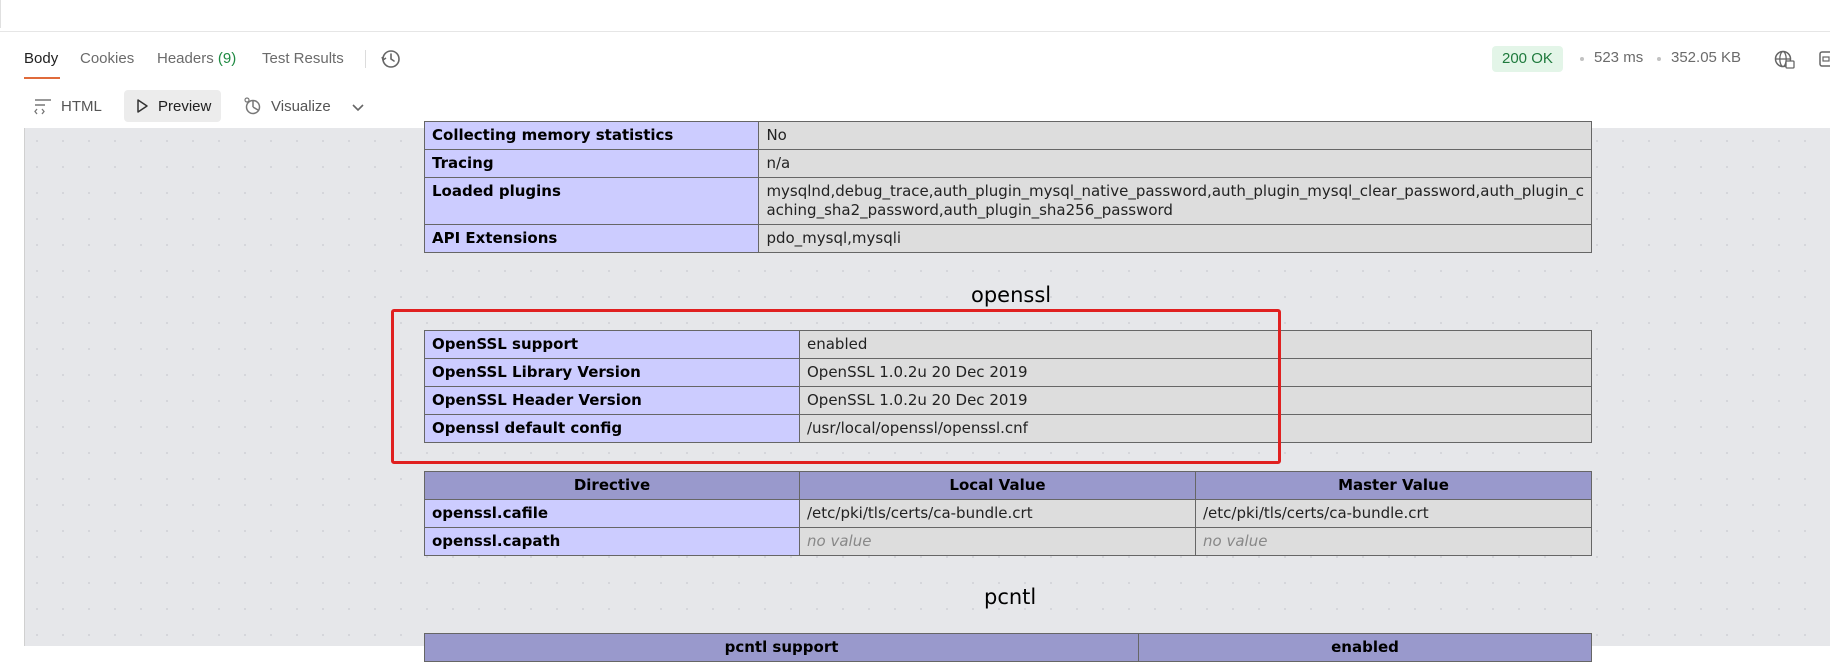 This screenshot has width=1830, height=662. What do you see at coordinates (997, 485) in the screenshot?
I see `column-header: Local Value` at bounding box center [997, 485].